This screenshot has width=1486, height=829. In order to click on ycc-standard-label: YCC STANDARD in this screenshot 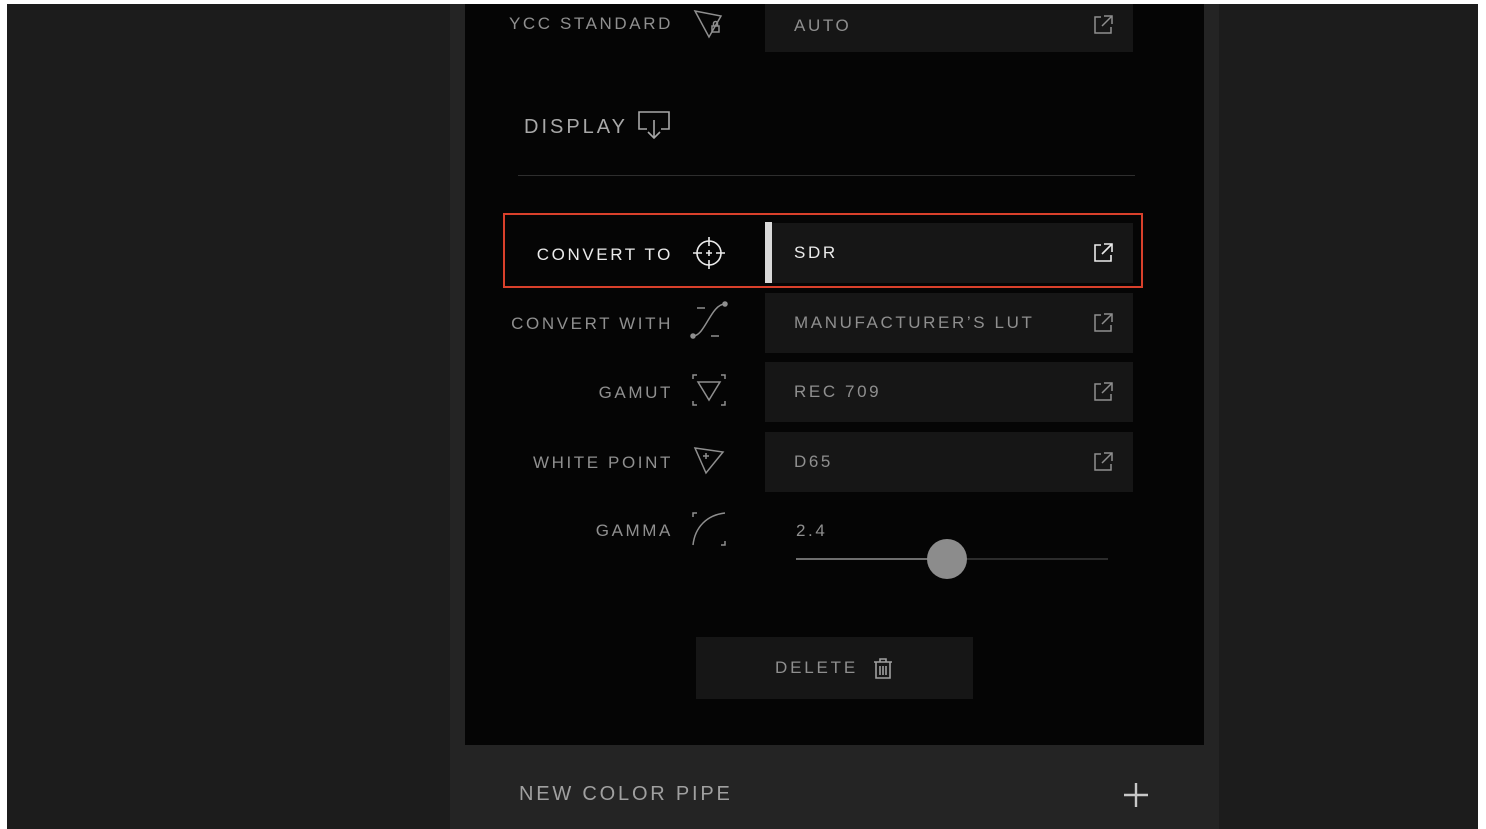, I will do `click(590, 23)`.